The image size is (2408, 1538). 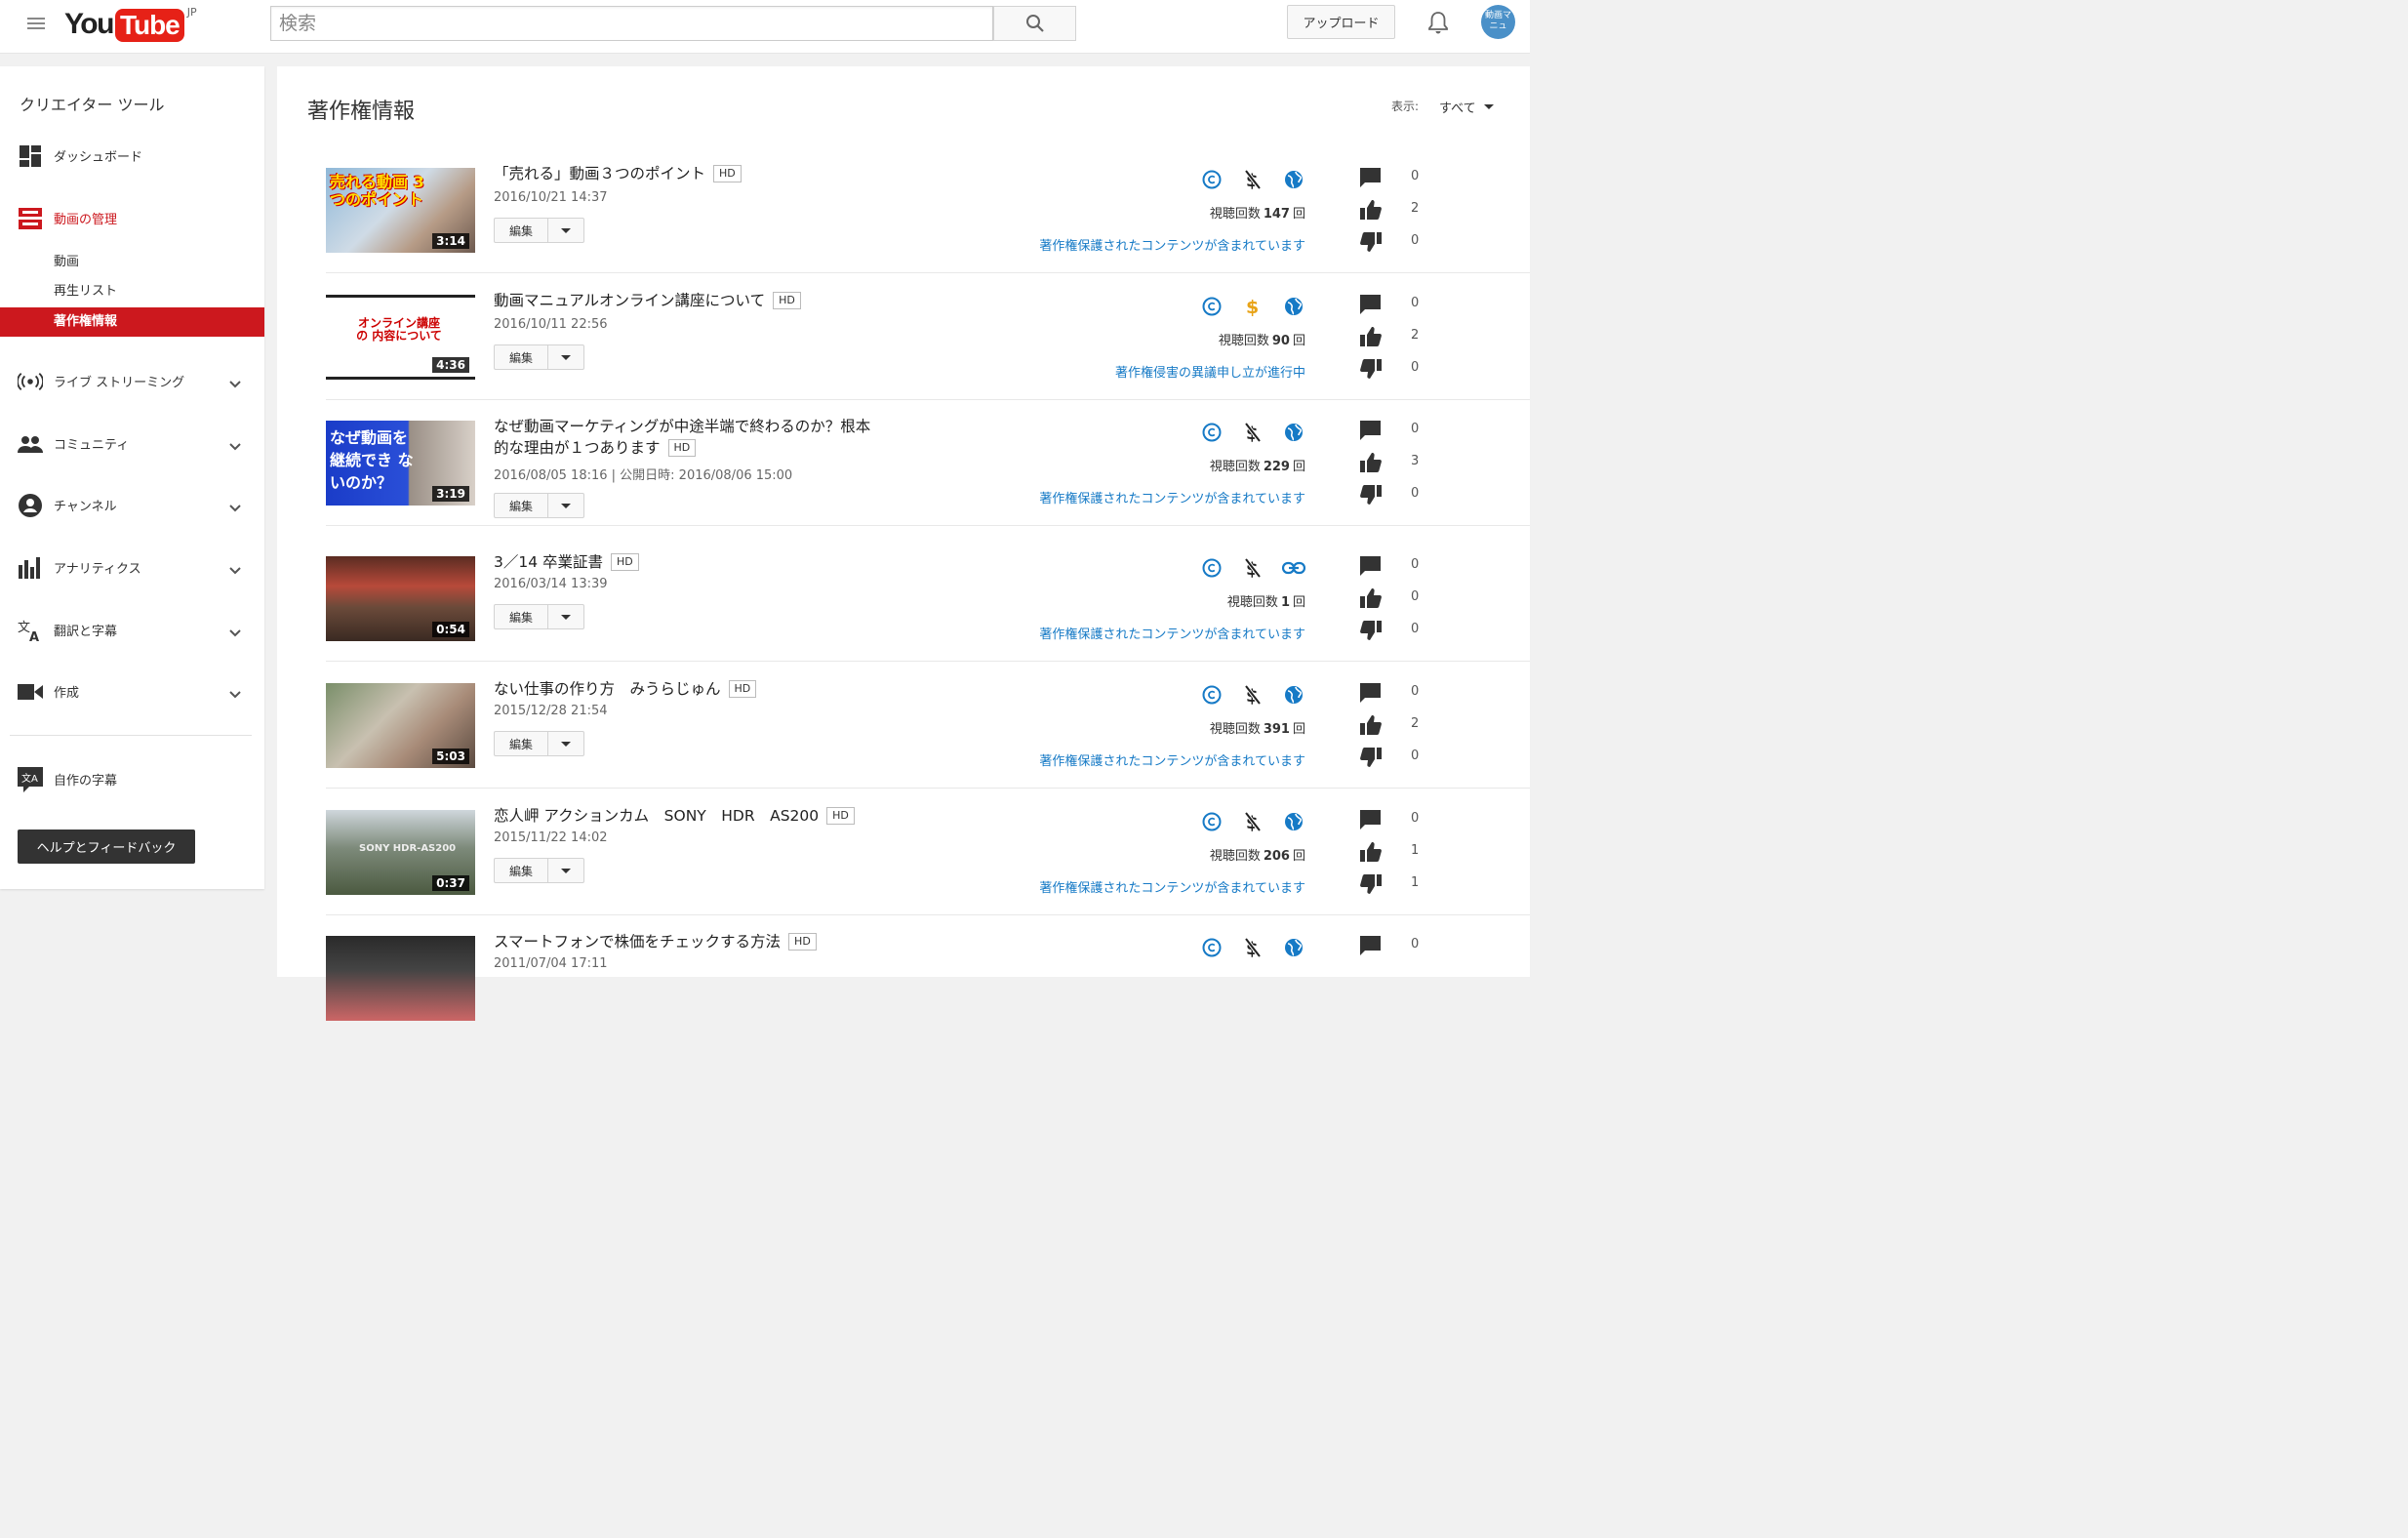 I want to click on sidebar-subitem-playlists: 再生リスト, so click(x=132, y=291).